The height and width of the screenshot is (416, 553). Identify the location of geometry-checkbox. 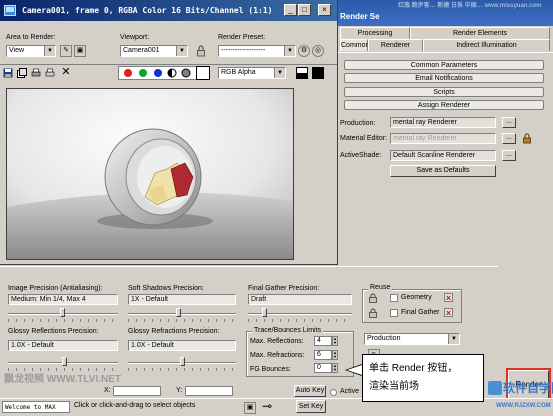
(394, 298).